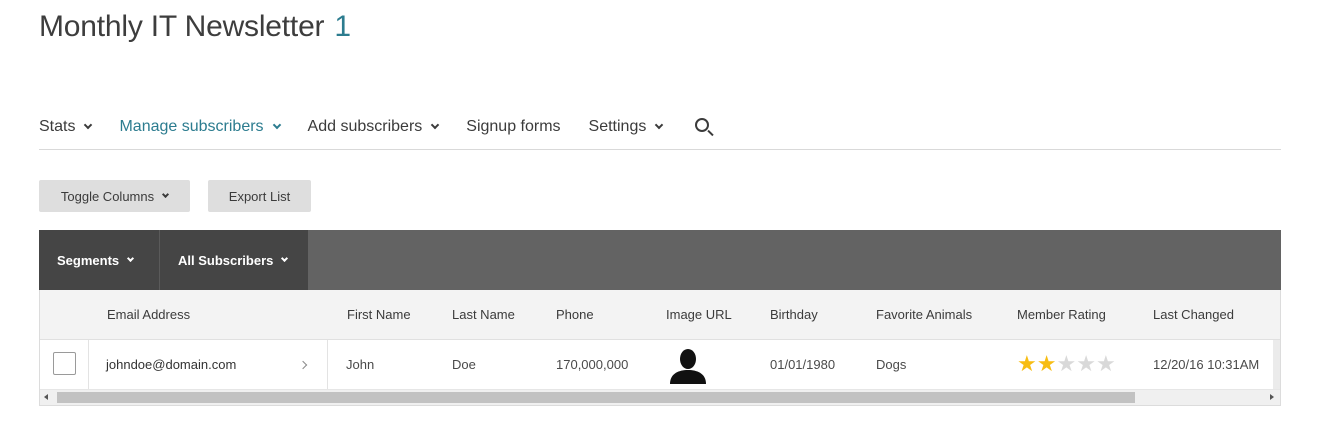 The image size is (1320, 440). I want to click on column-header-favorite-animals: Favorite Animals, so click(924, 315).